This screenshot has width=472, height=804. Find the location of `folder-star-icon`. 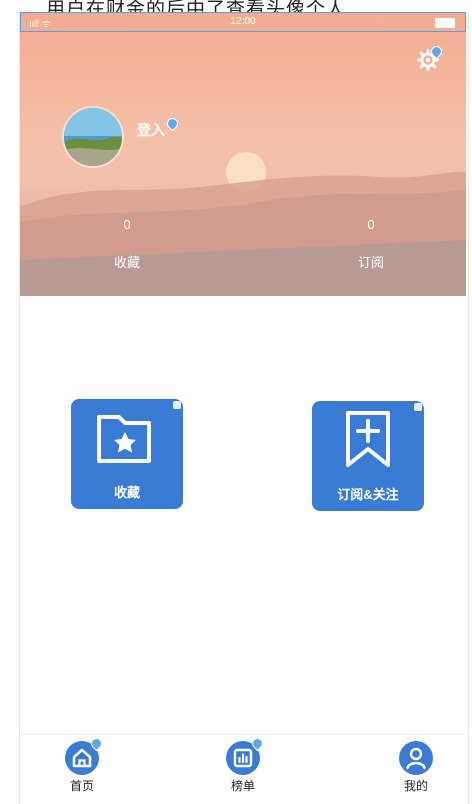

folder-star-icon is located at coordinates (124, 439).